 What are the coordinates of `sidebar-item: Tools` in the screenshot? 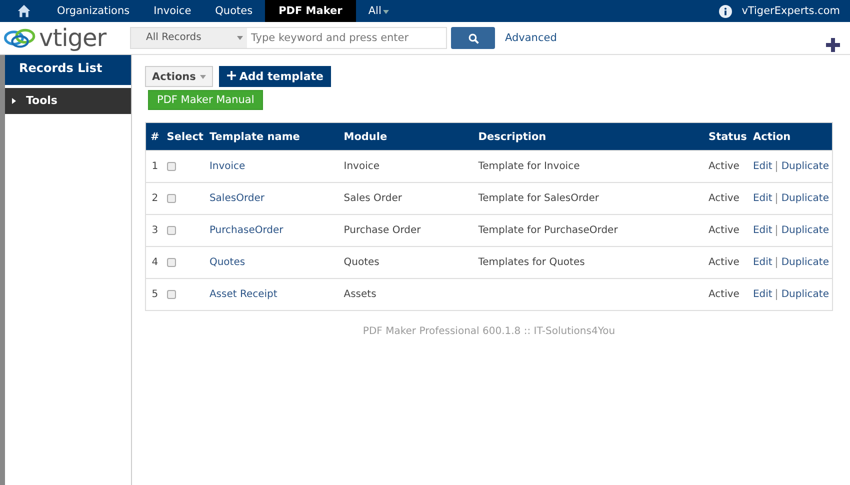 It's located at (68, 101).